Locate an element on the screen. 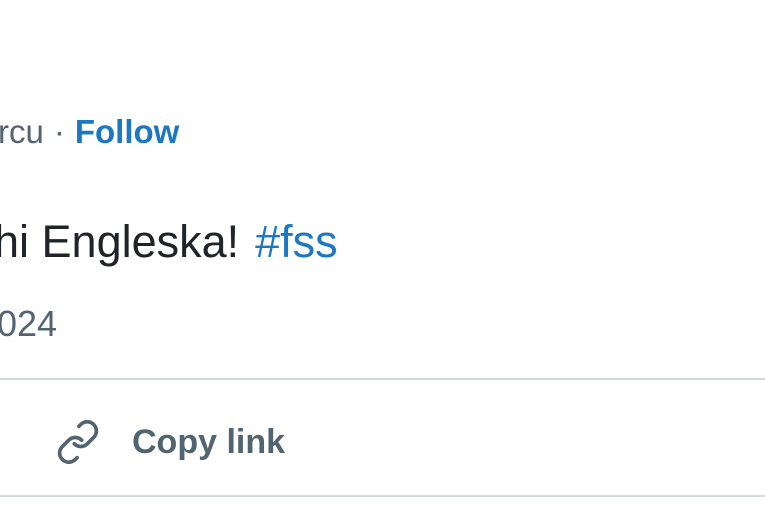 This screenshot has height=510, width=765. follow-button: Follow is located at coordinates (127, 132).